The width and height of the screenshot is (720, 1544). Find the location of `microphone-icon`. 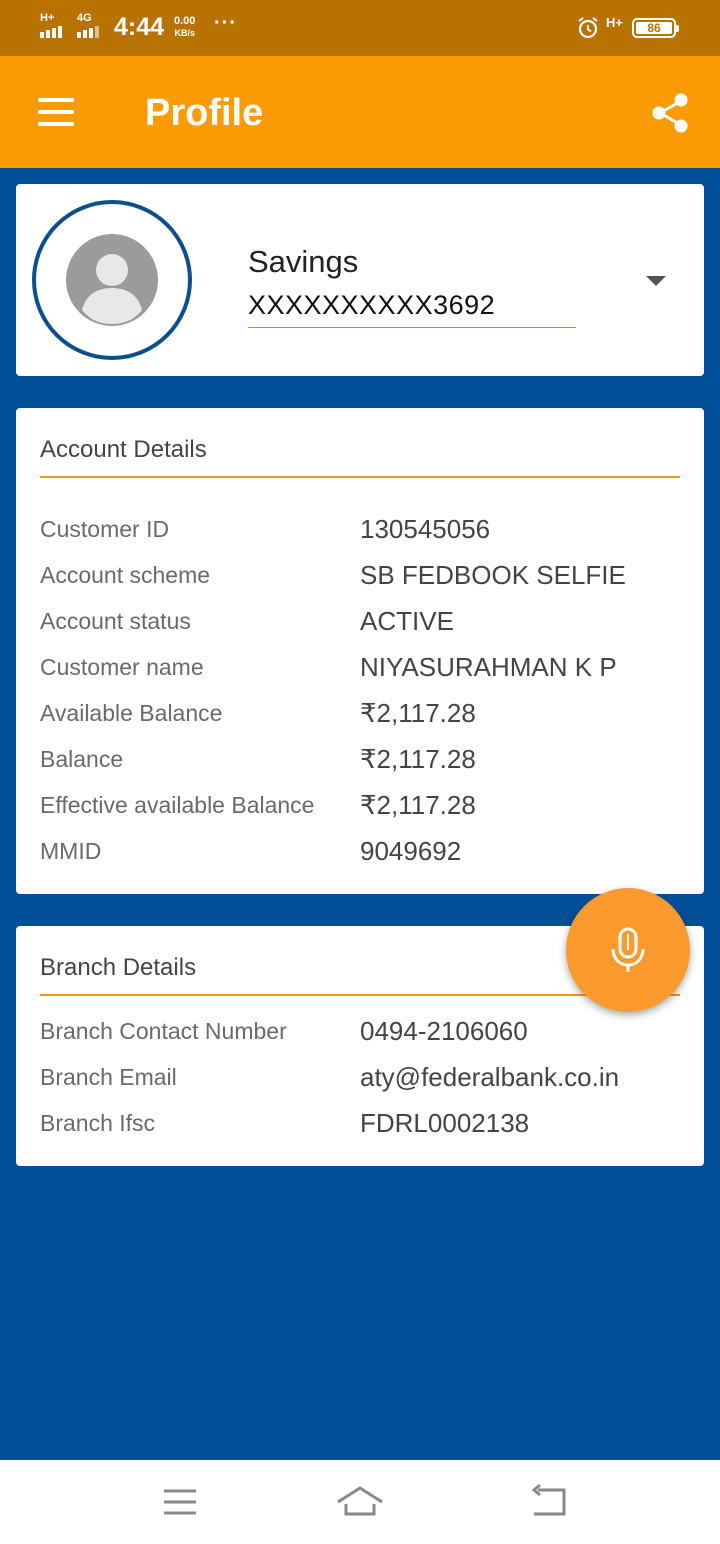

microphone-icon is located at coordinates (628, 949).